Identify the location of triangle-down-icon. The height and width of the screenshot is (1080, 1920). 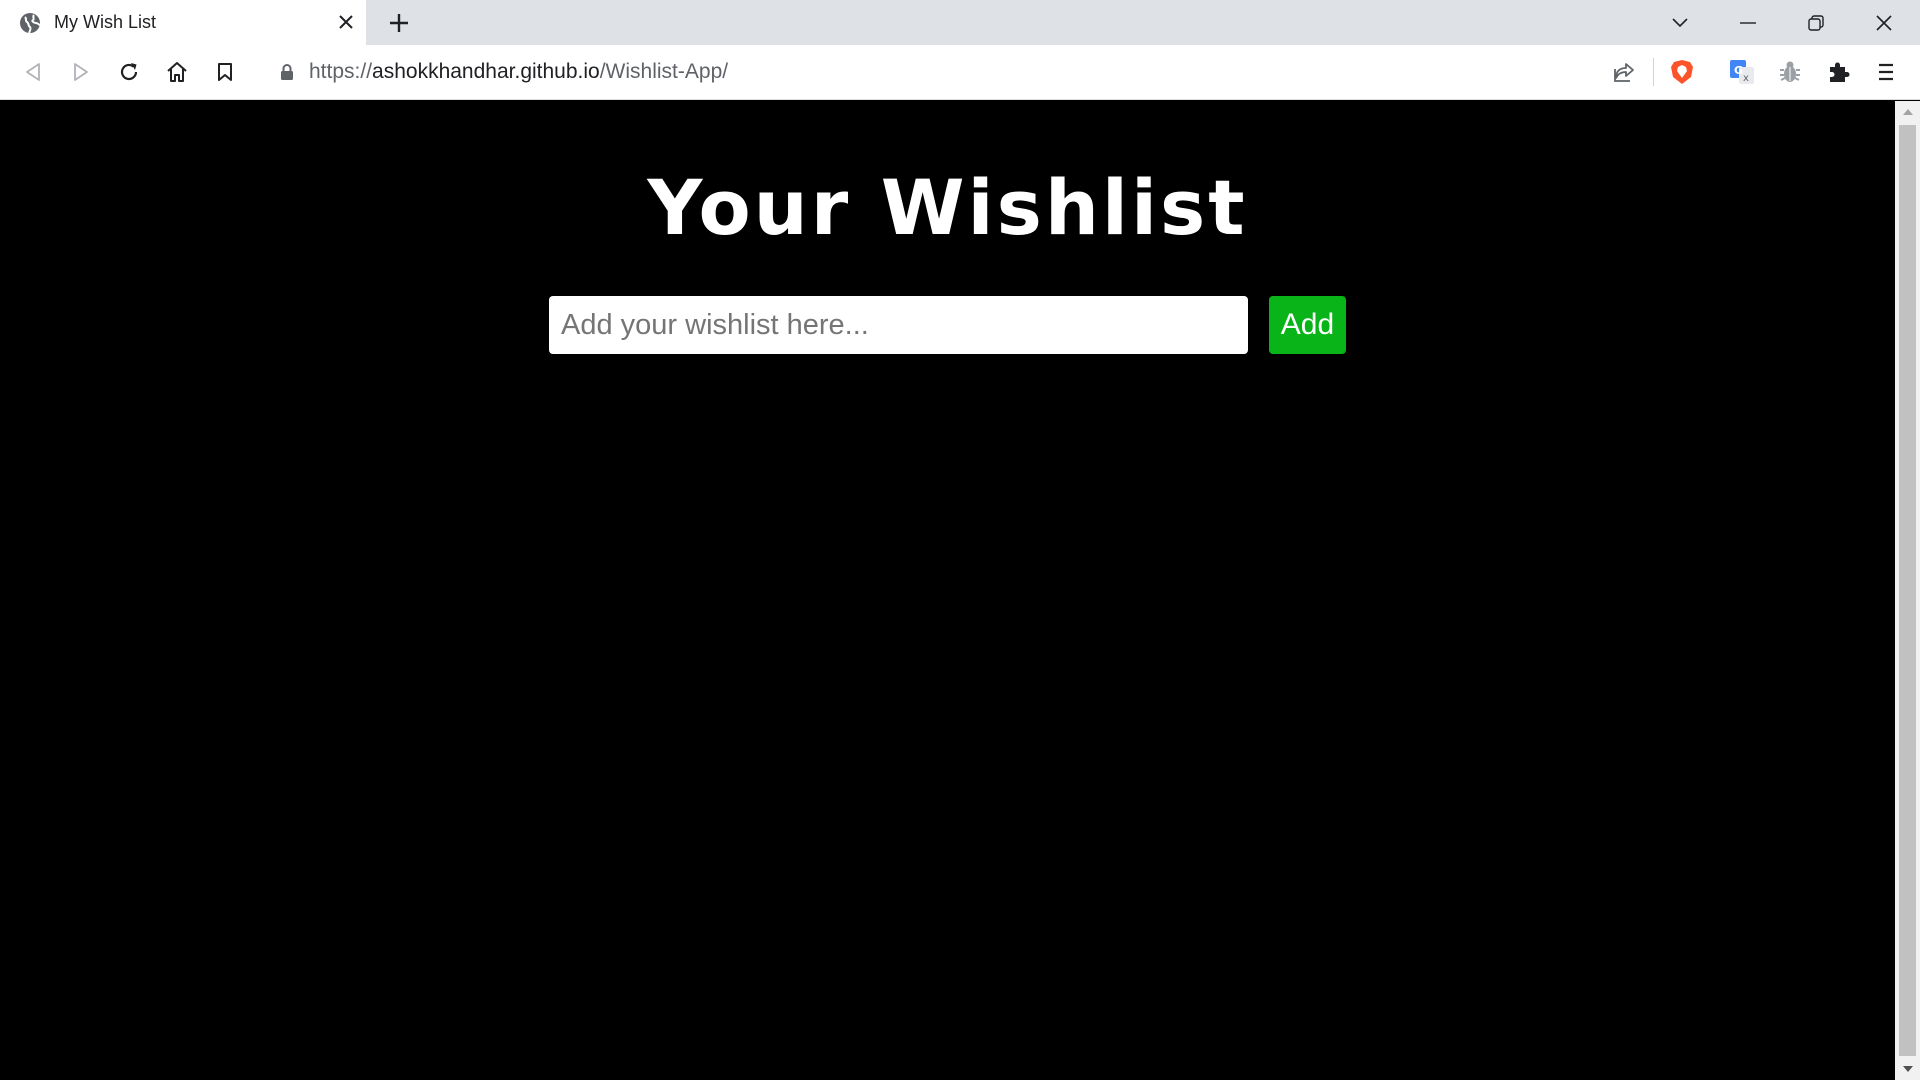
(1907, 1069).